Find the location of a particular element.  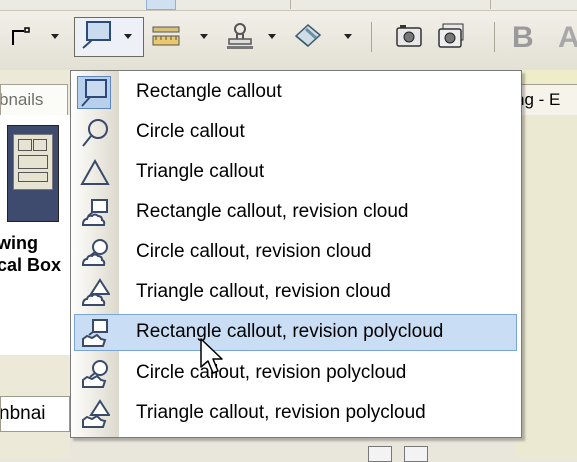

menu-item-label: Circle callout is located at coordinates (190, 131).